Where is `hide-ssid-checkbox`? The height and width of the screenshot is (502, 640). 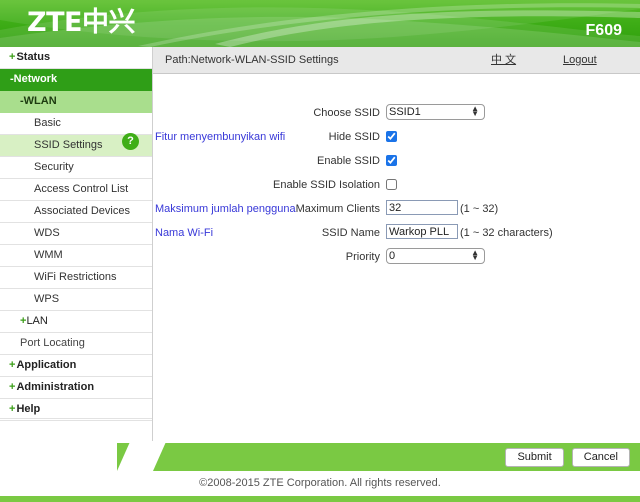 hide-ssid-checkbox is located at coordinates (391, 136).